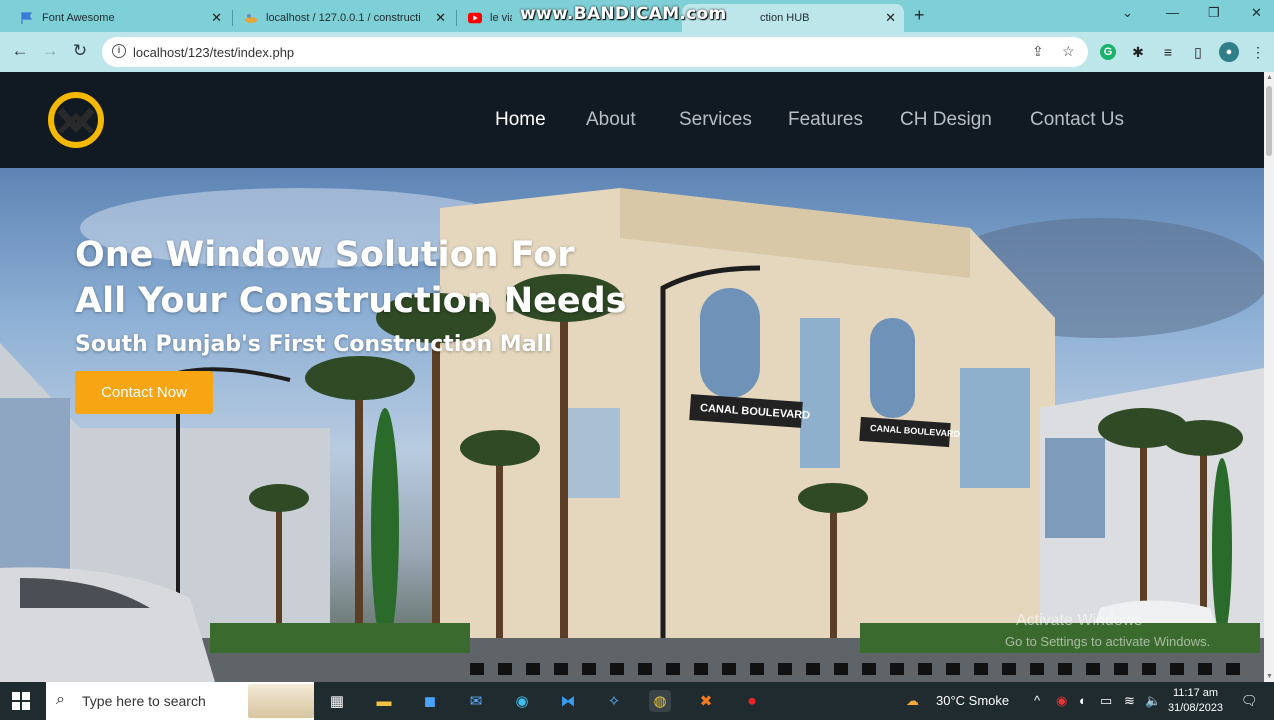 The height and width of the screenshot is (720, 1274). I want to click on xampp-icon: ✖, so click(706, 701).